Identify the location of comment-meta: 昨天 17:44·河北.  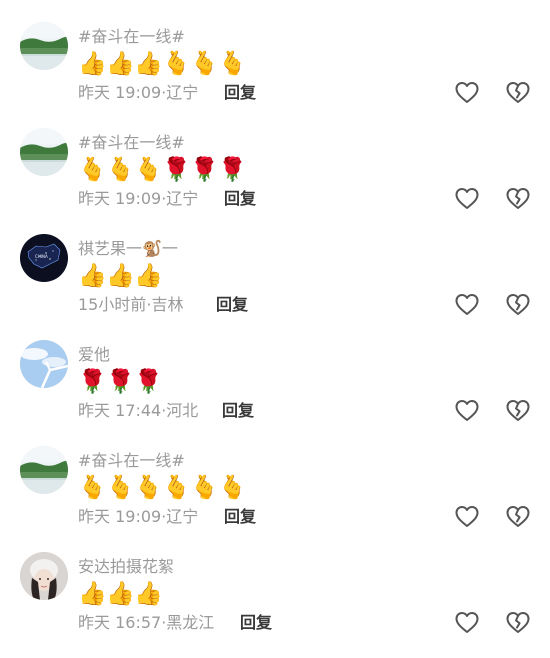
(138, 411).